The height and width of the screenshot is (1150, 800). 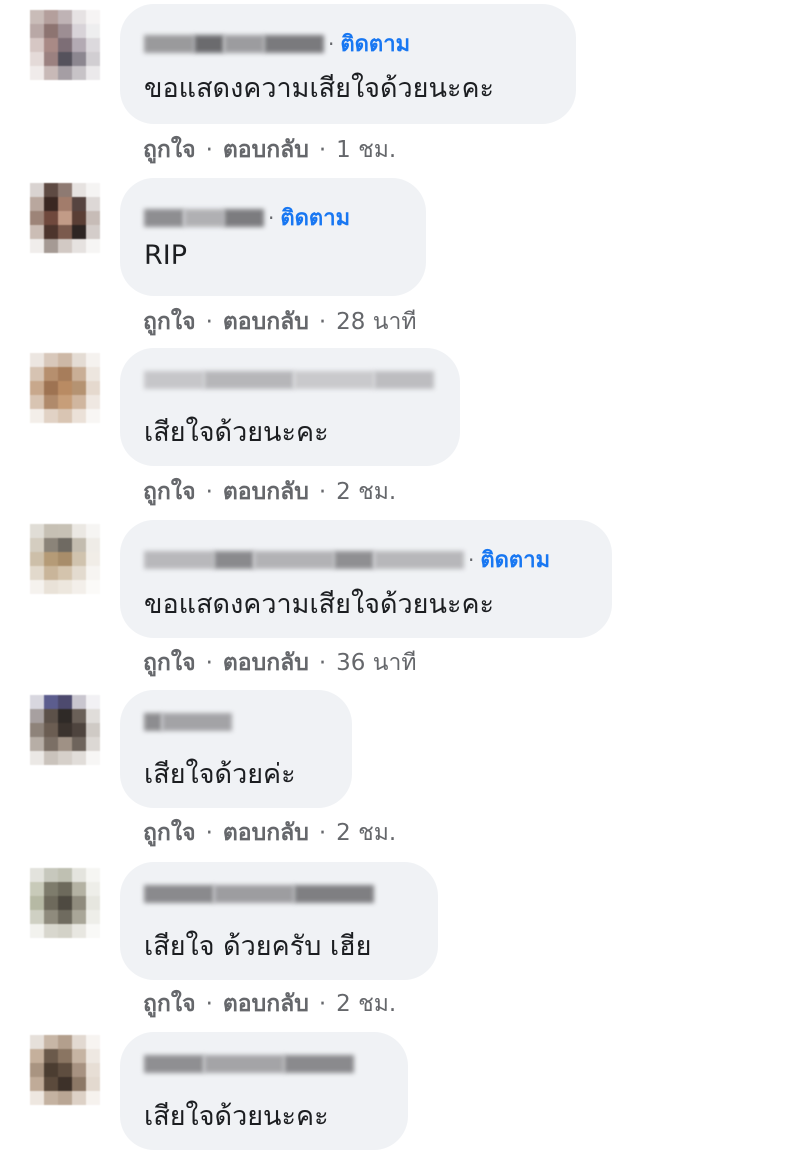 I want to click on timestamp: 36 นาที, so click(x=376, y=663).